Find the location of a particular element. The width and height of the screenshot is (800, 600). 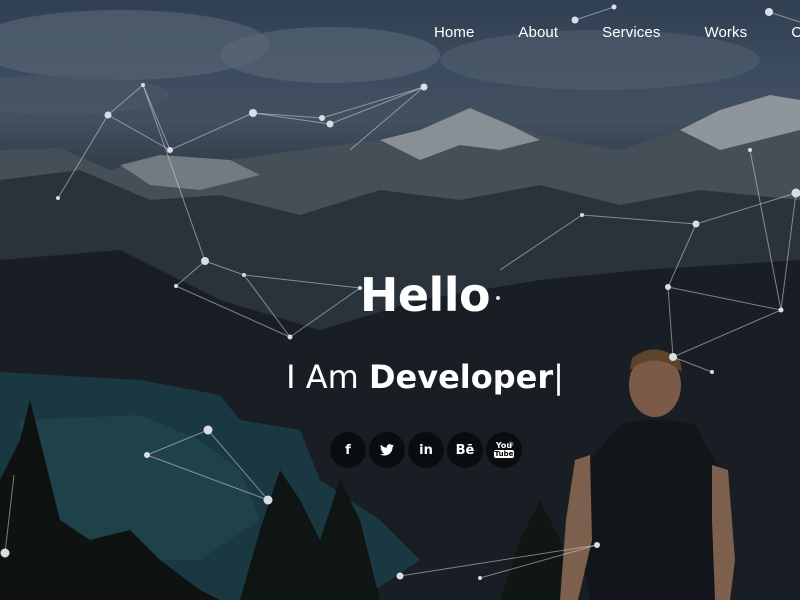

social-links: f in Bē You Tube is located at coordinates (427, 450).